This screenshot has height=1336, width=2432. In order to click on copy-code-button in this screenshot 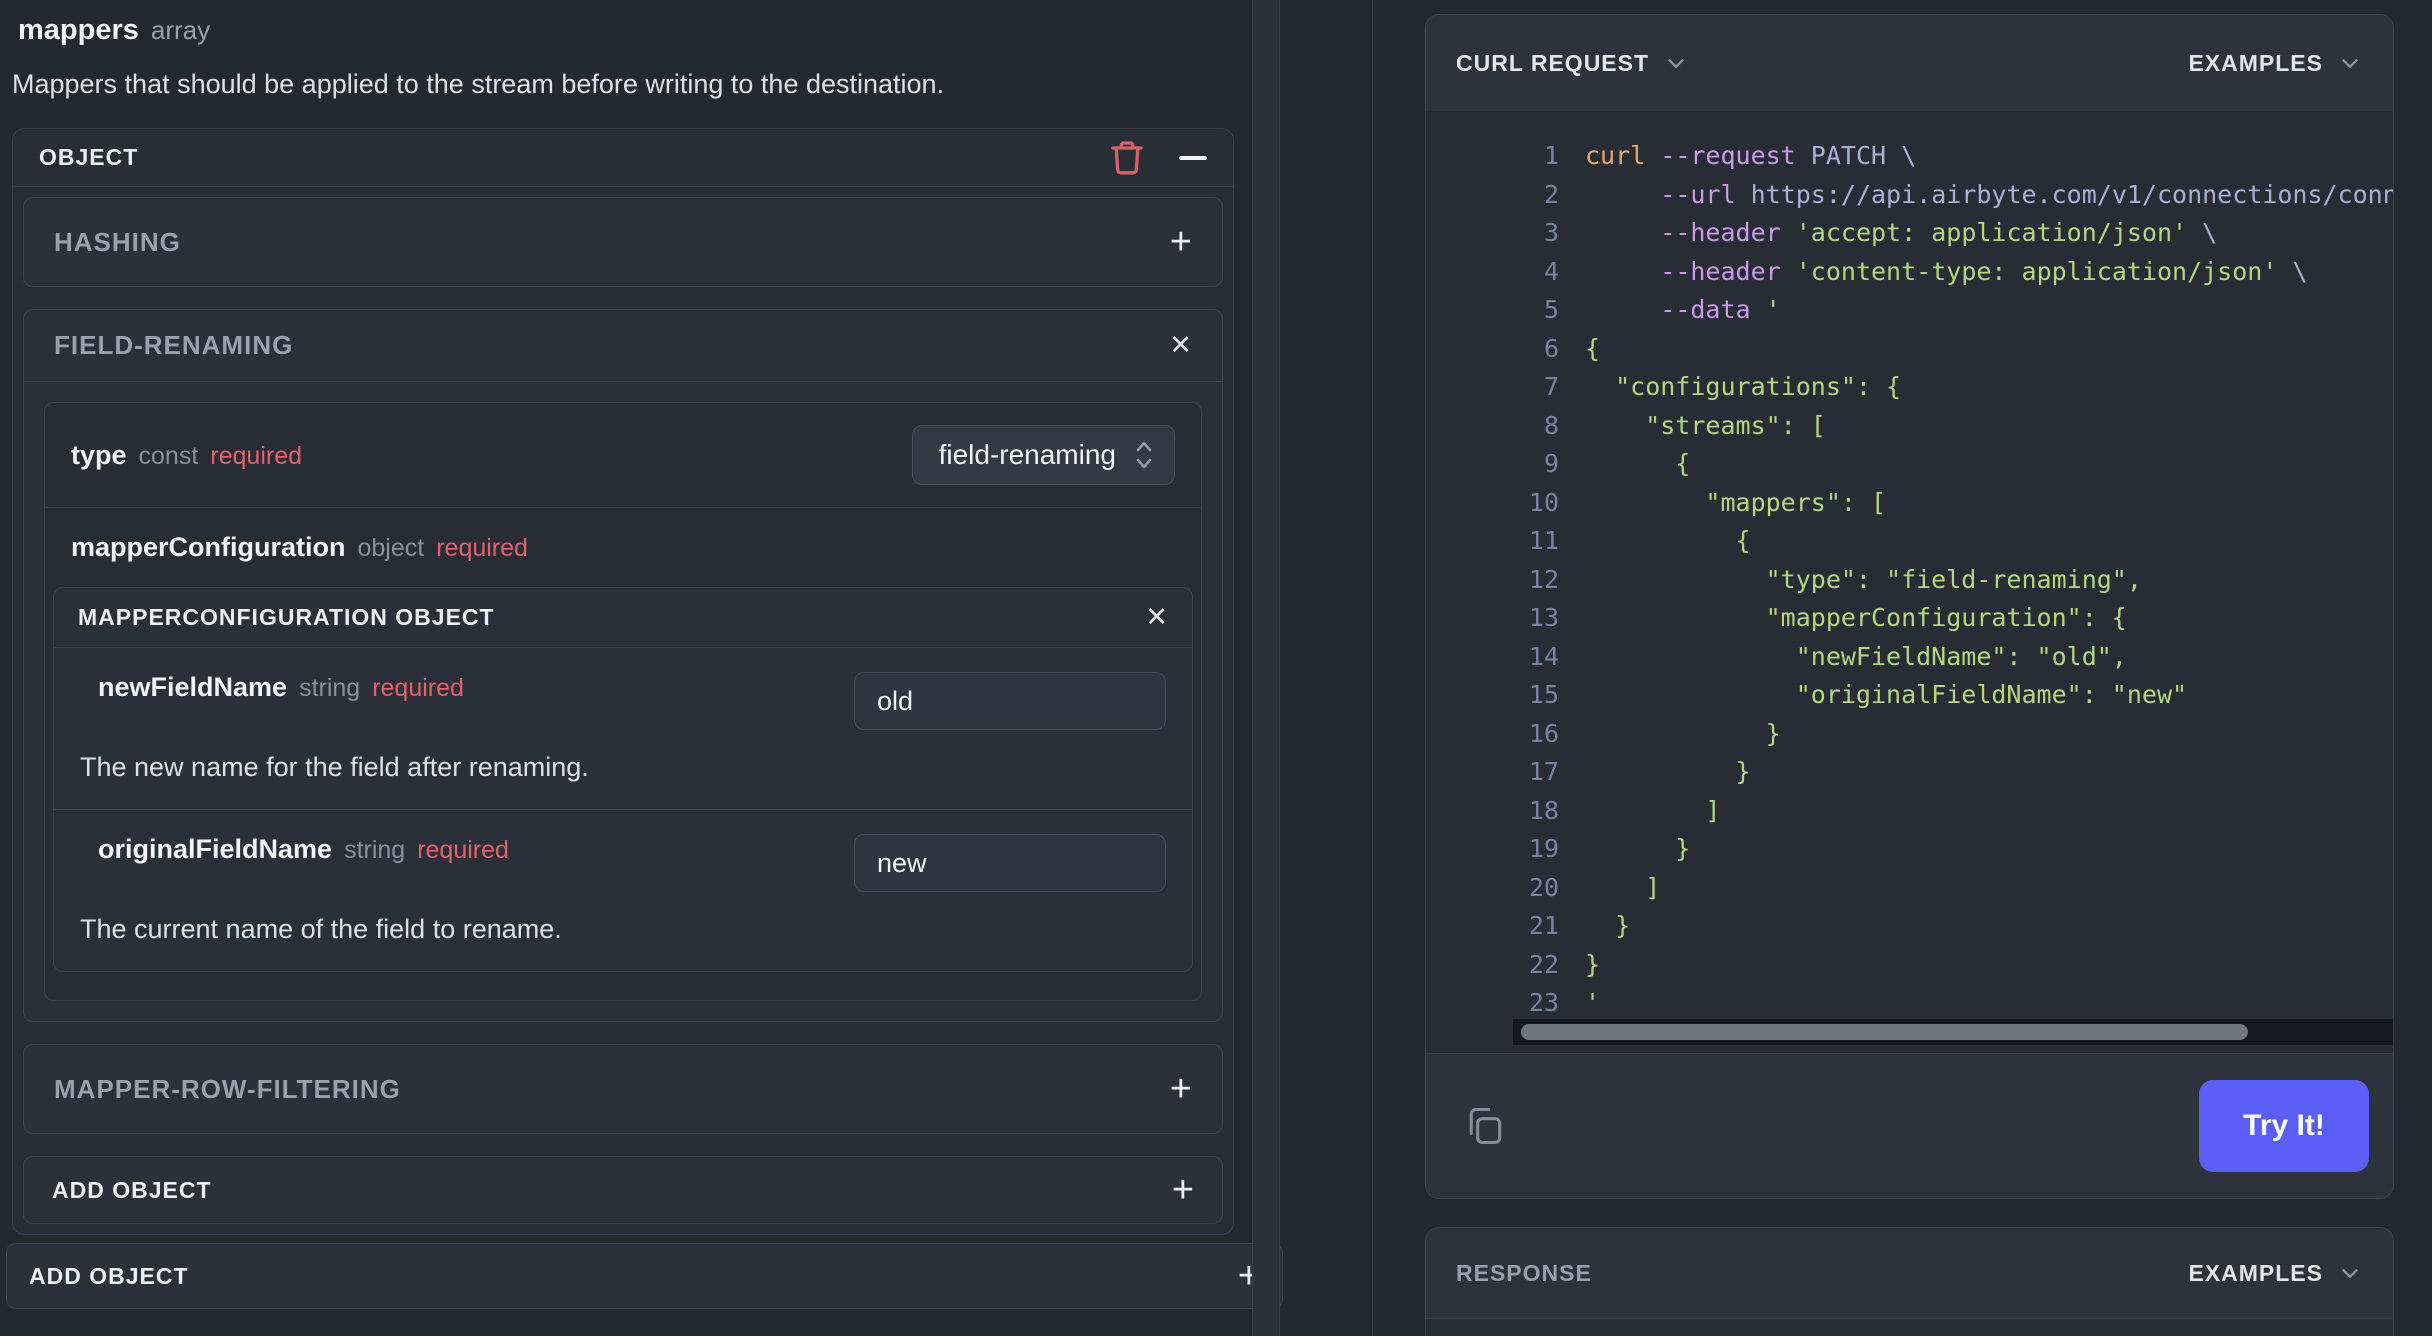, I will do `click(1485, 1126)`.